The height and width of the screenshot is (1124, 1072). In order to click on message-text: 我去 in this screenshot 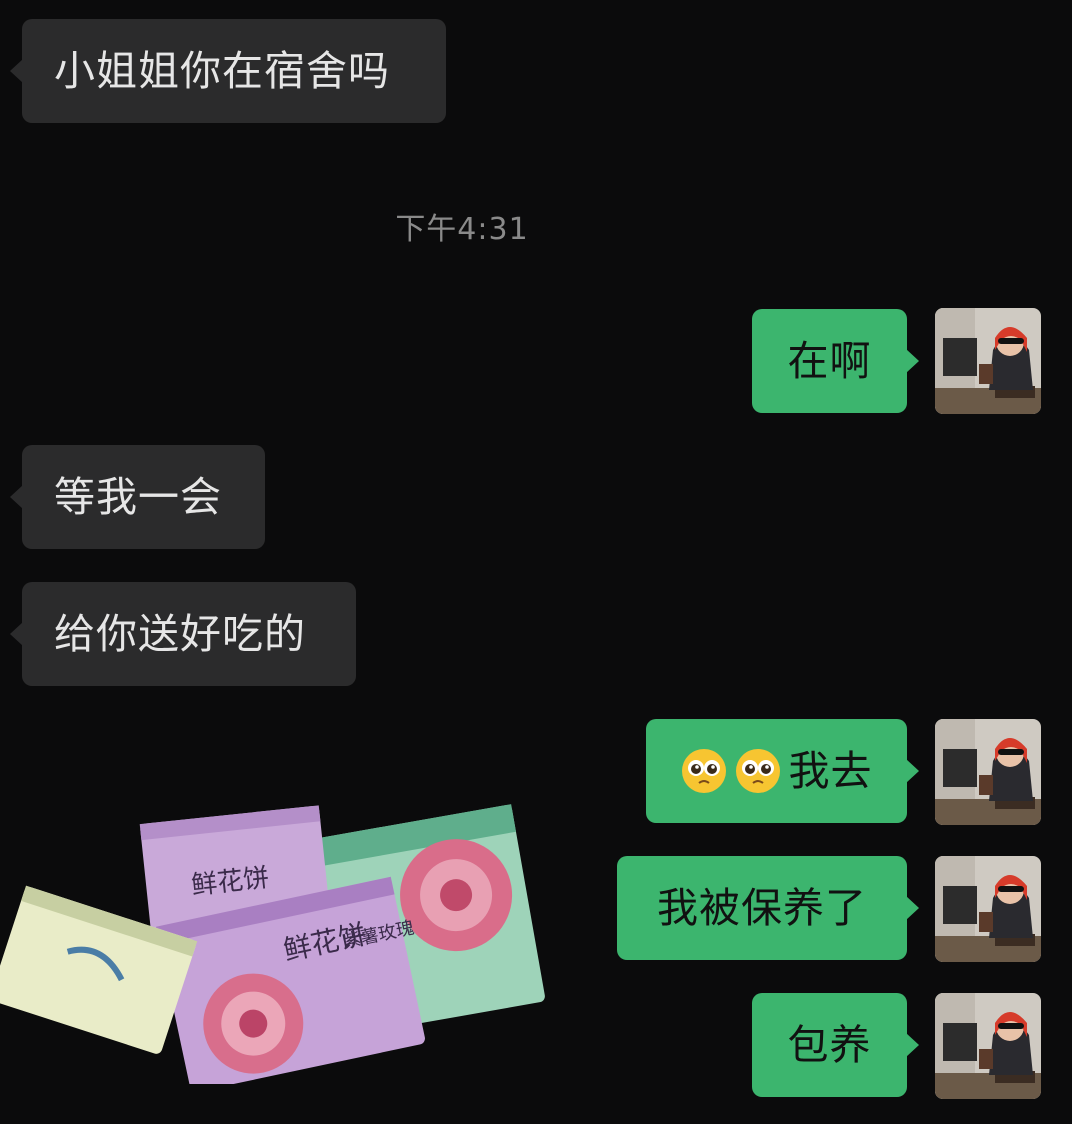, I will do `click(830, 770)`.